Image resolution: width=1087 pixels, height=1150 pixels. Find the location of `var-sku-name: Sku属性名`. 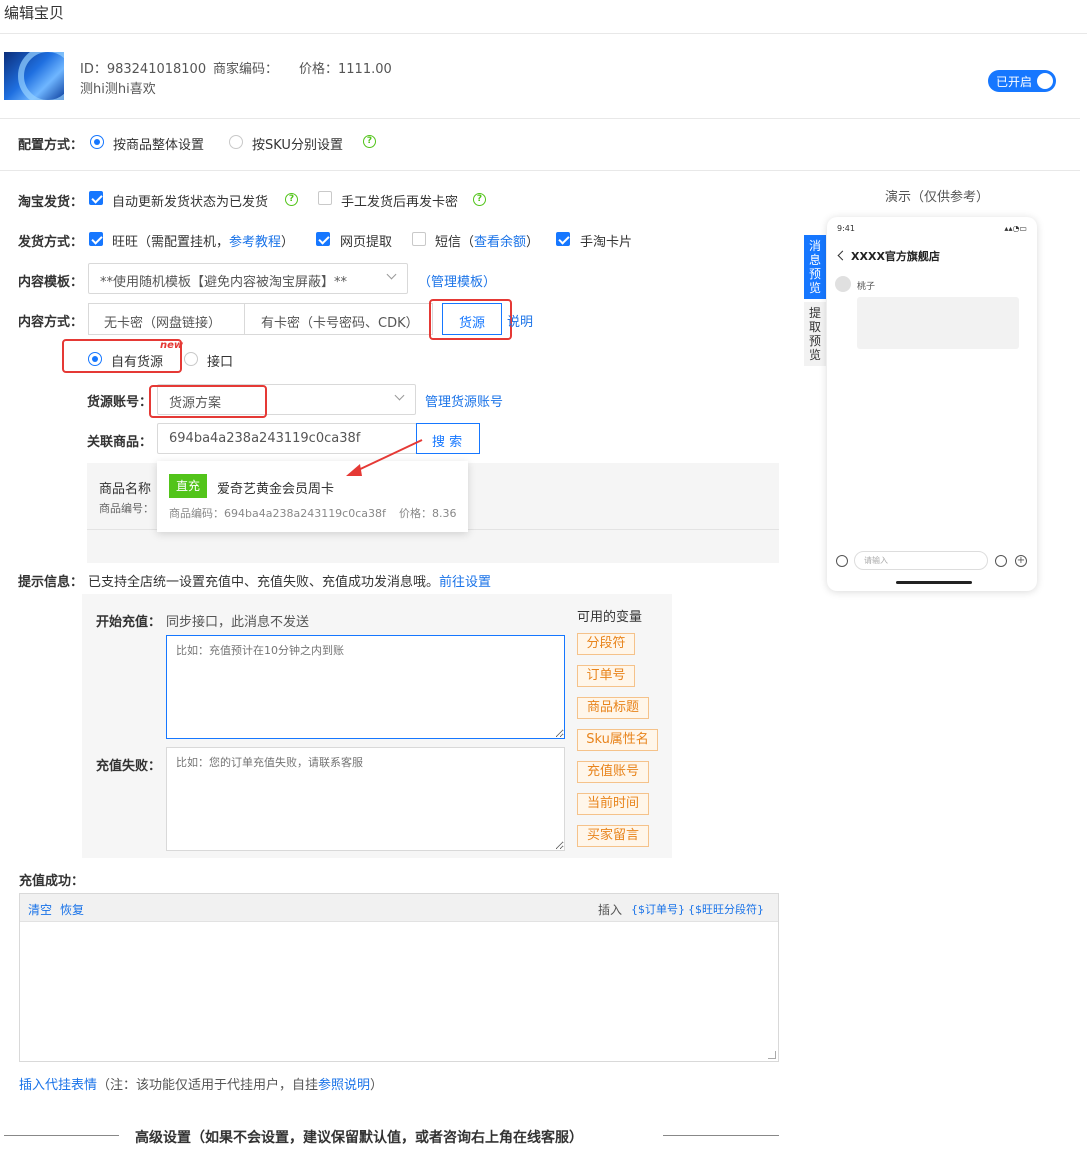

var-sku-name: Sku属性名 is located at coordinates (617, 740).